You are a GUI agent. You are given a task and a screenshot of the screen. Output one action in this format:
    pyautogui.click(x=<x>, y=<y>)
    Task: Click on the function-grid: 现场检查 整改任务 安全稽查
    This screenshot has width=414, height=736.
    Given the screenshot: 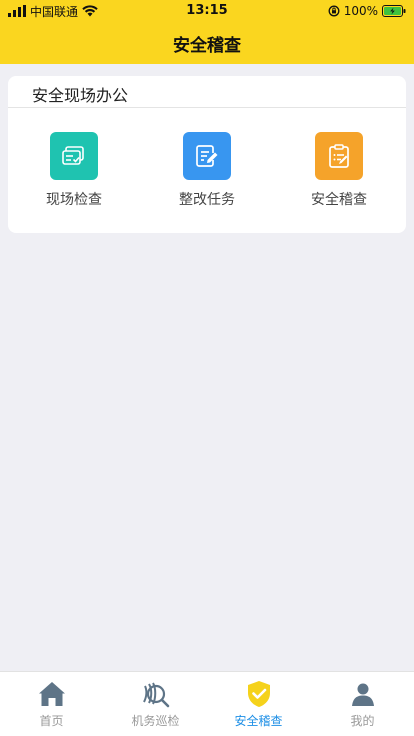 What is the action you would take?
    pyautogui.click(x=207, y=177)
    